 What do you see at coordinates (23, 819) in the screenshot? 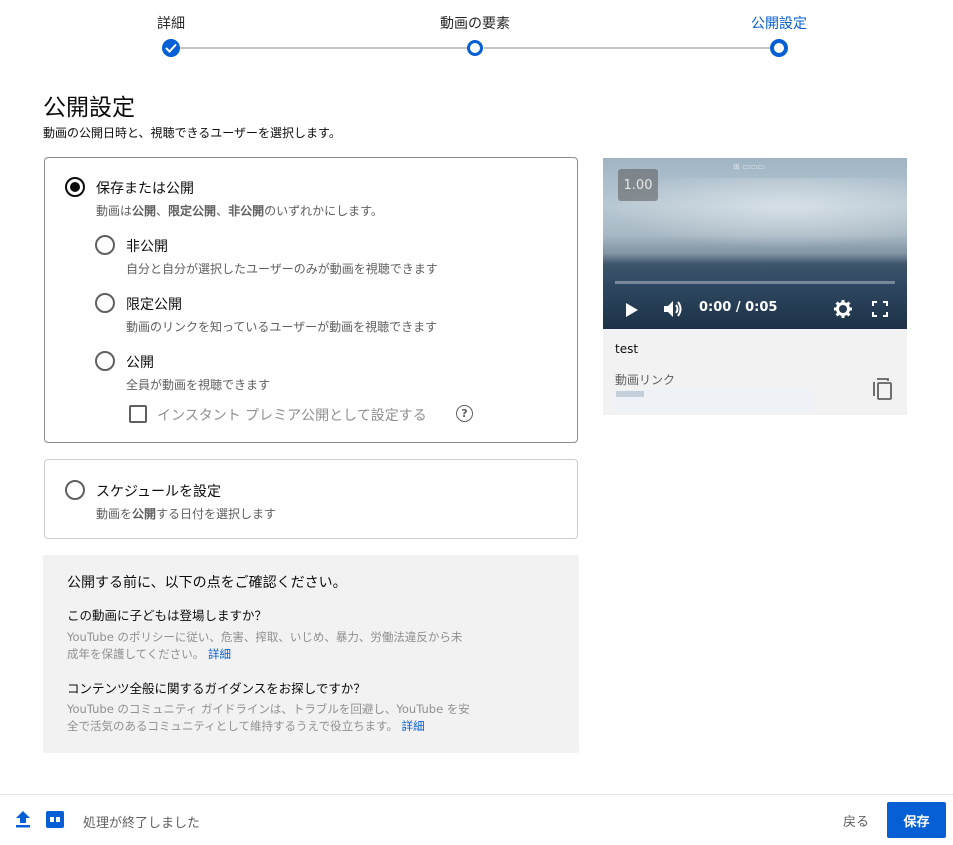
I see `upload-icon` at bounding box center [23, 819].